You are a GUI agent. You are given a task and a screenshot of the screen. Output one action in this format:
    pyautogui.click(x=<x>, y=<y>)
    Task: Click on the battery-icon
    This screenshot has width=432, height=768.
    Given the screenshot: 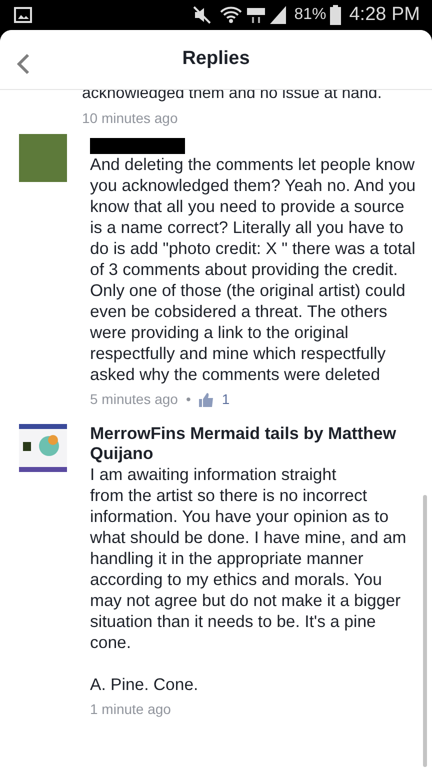 What is the action you would take?
    pyautogui.click(x=336, y=15)
    